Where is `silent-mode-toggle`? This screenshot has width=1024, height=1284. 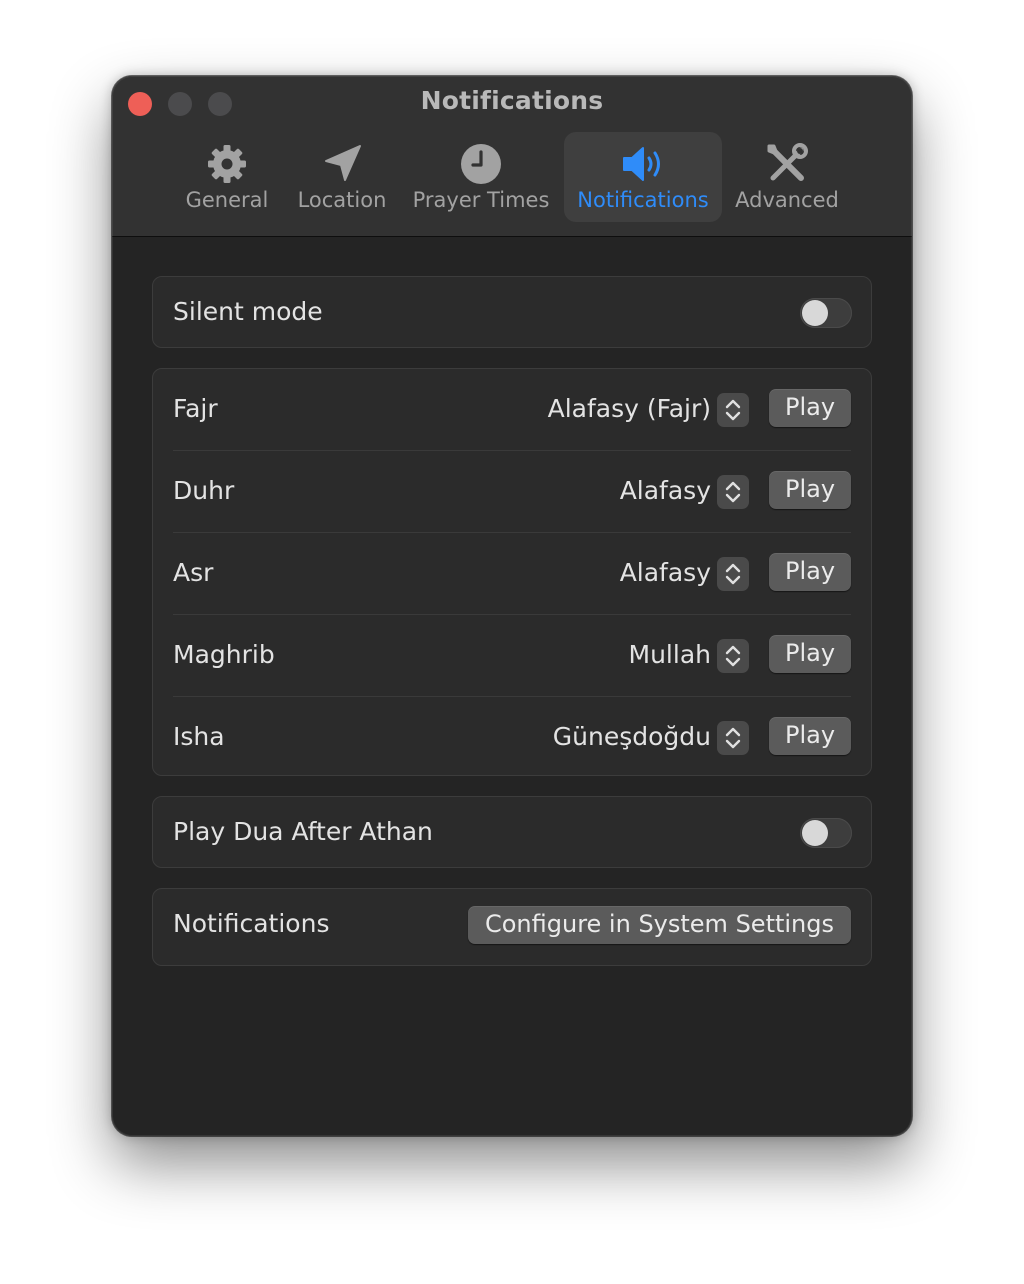
silent-mode-toggle is located at coordinates (826, 313).